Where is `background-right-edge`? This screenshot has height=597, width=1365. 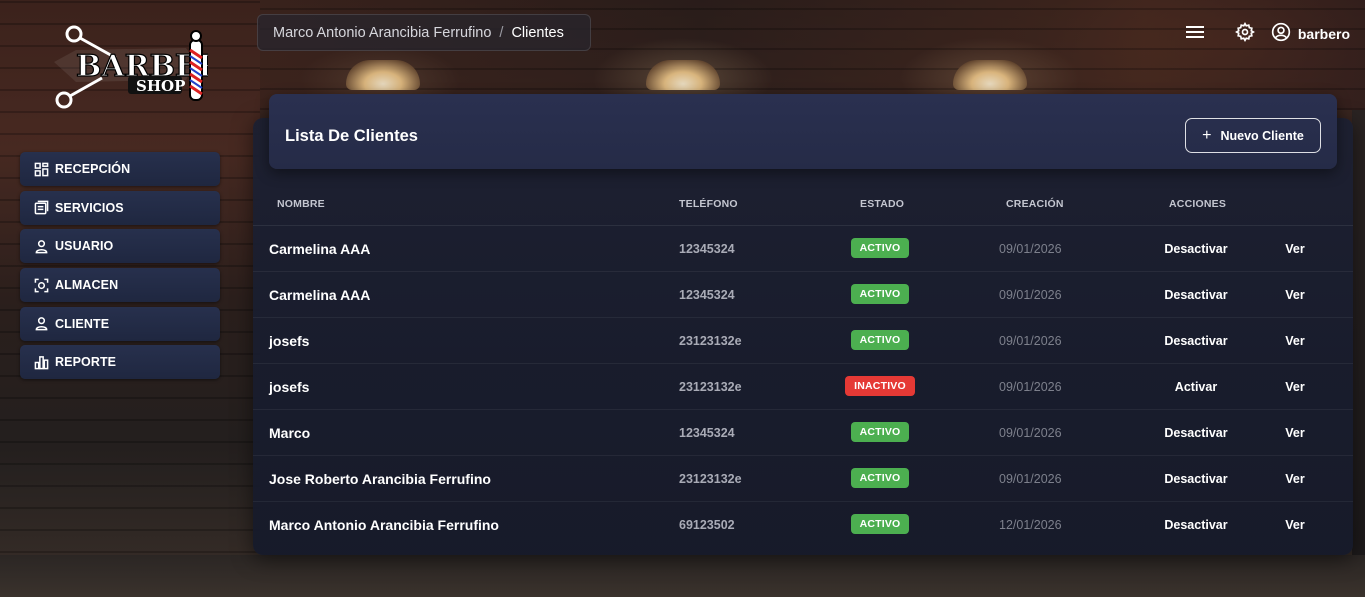 background-right-edge is located at coordinates (1358, 332).